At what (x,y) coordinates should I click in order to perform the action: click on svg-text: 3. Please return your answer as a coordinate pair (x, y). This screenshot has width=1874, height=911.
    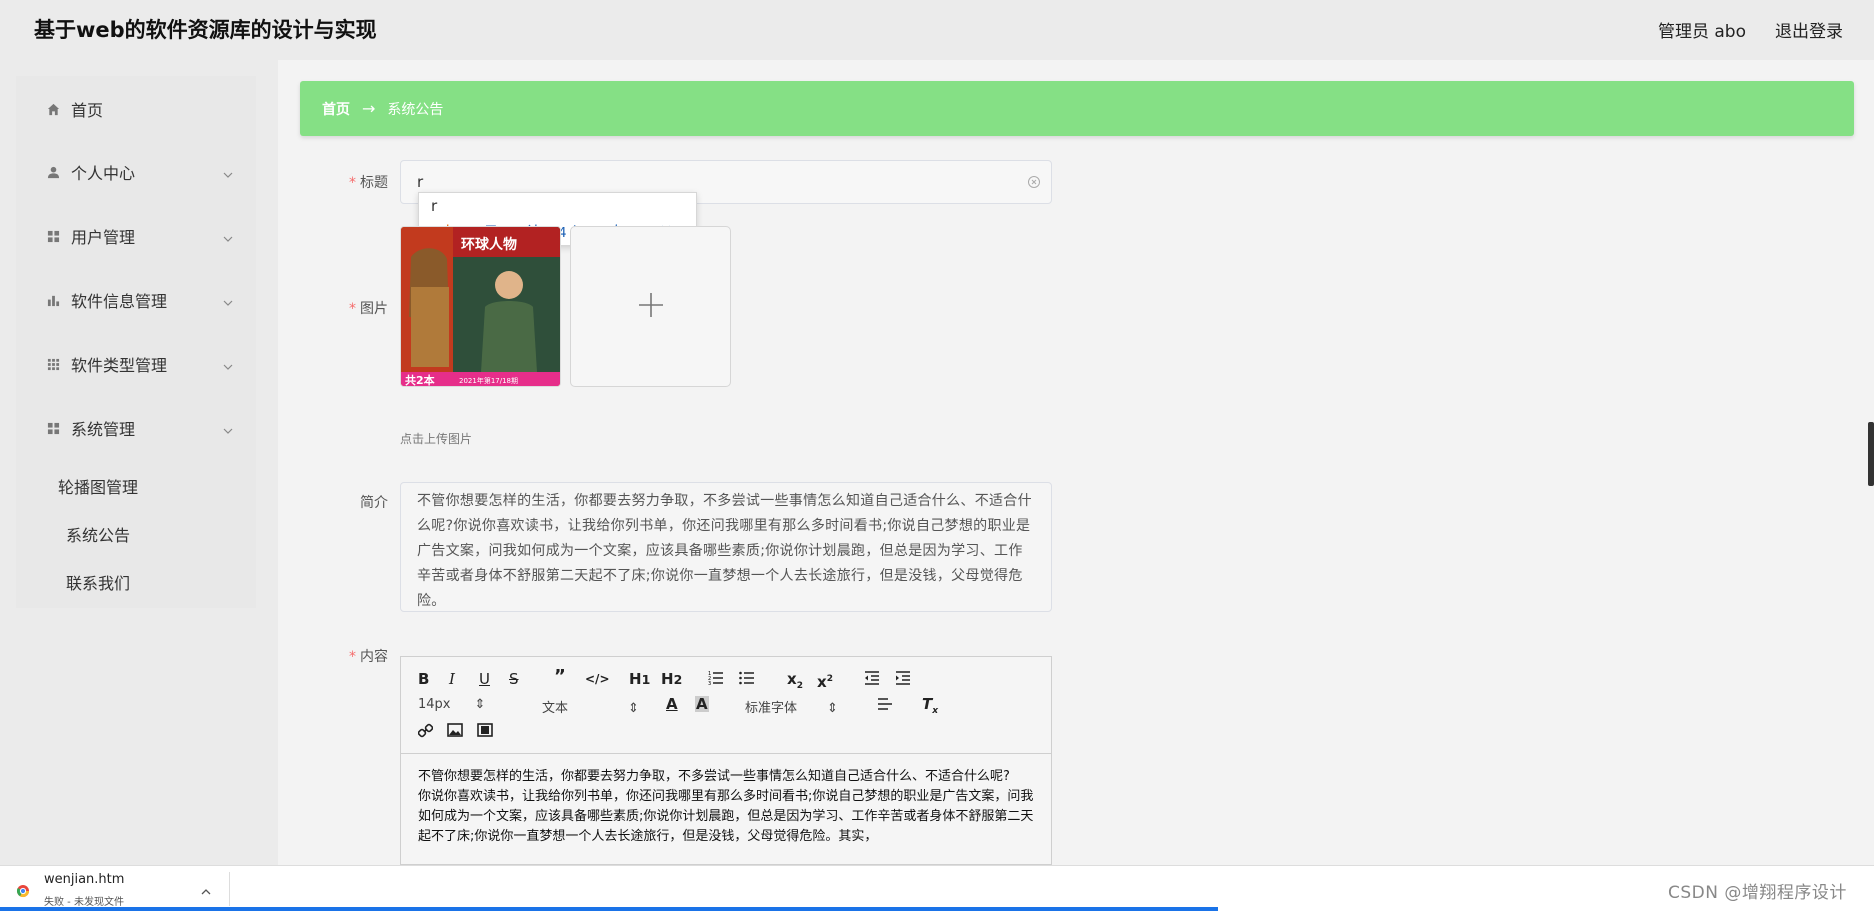
    Looking at the image, I should click on (709, 683).